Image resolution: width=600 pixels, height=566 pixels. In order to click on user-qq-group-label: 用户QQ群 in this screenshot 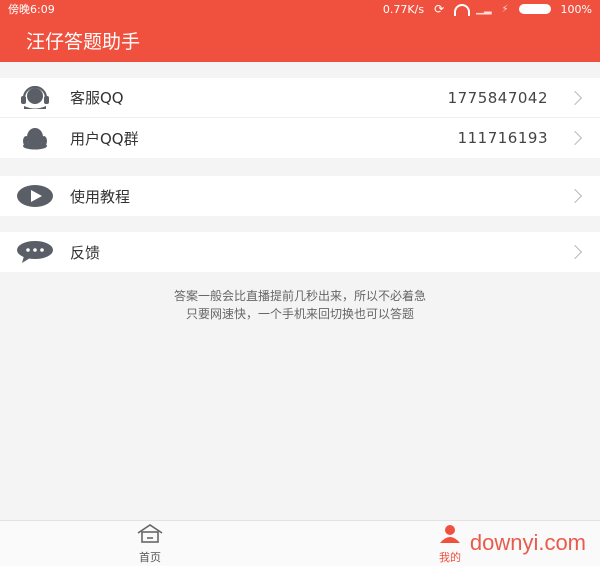, I will do `click(104, 138)`.